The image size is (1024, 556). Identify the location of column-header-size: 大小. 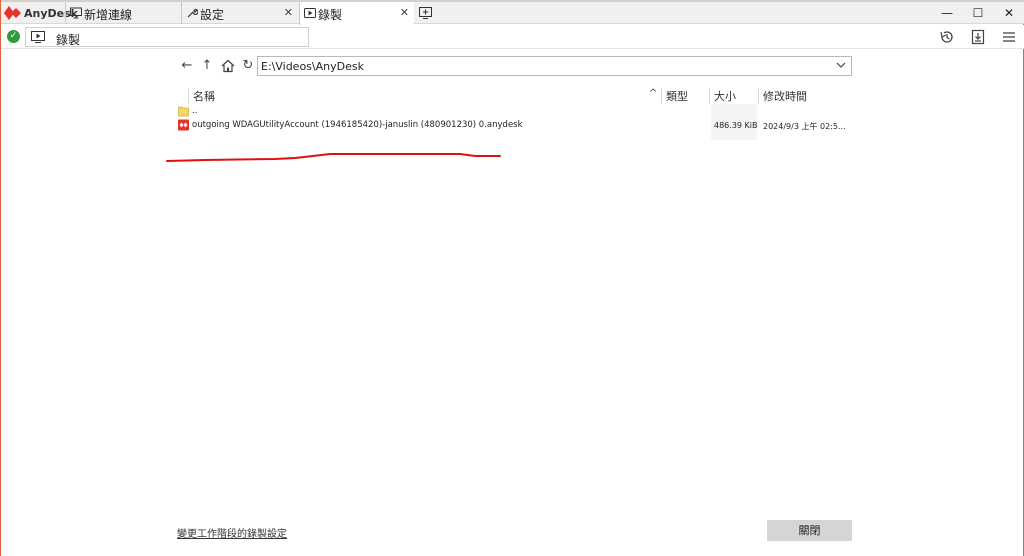
(725, 96).